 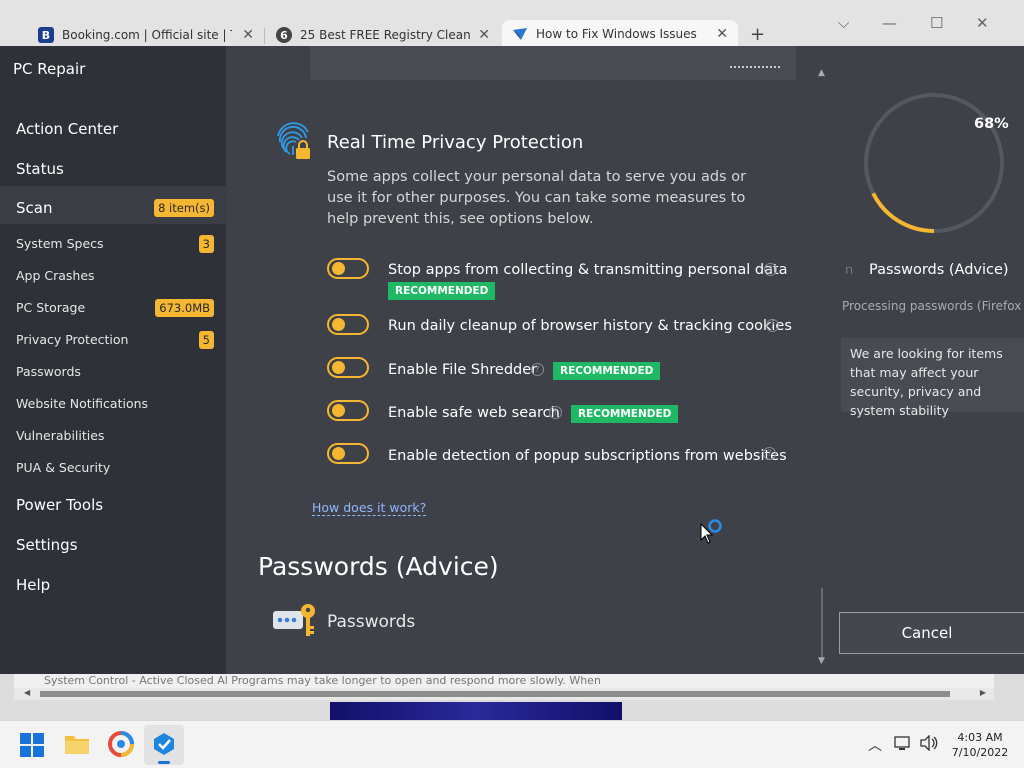 What do you see at coordinates (63, 467) in the screenshot?
I see `nav-pua-security: PUA & Security` at bounding box center [63, 467].